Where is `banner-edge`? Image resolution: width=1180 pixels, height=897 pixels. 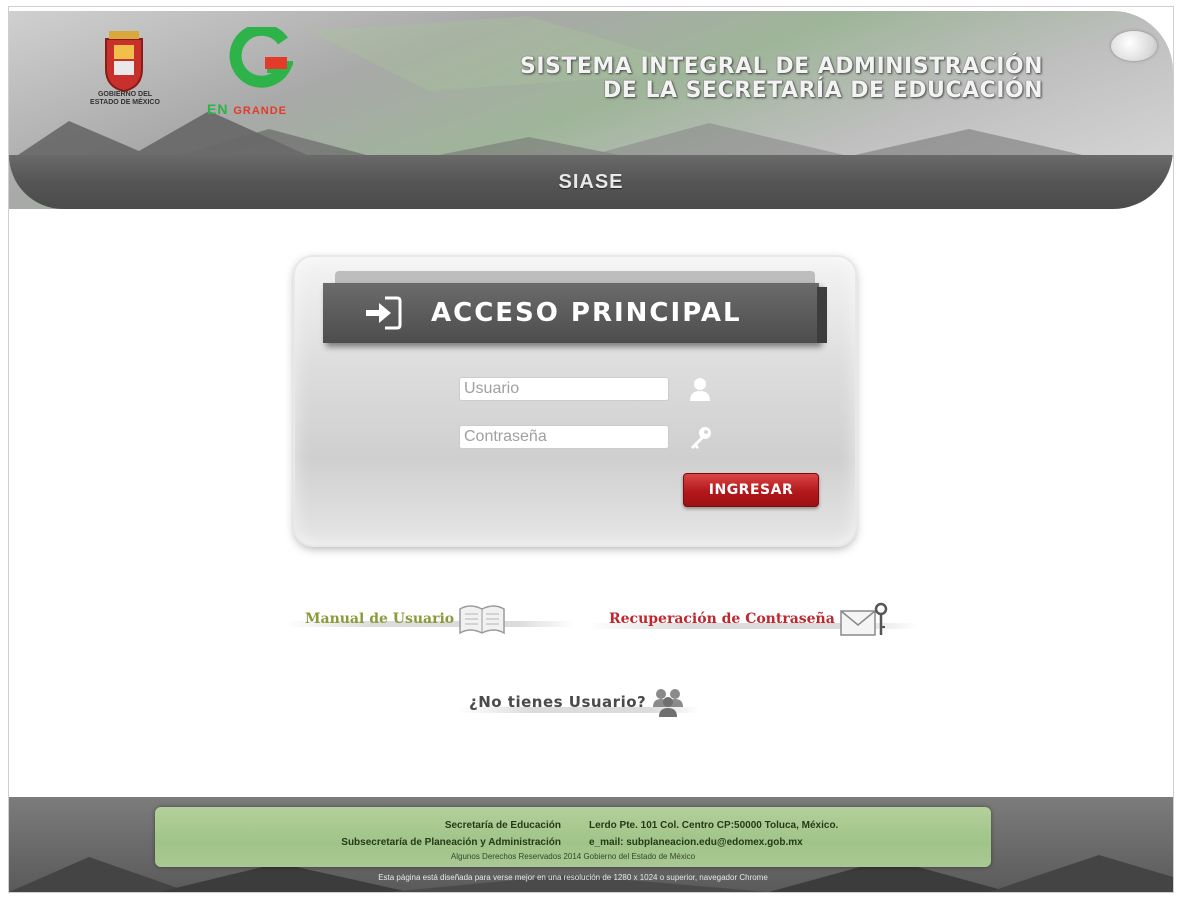
banner-edge is located at coordinates (822, 315).